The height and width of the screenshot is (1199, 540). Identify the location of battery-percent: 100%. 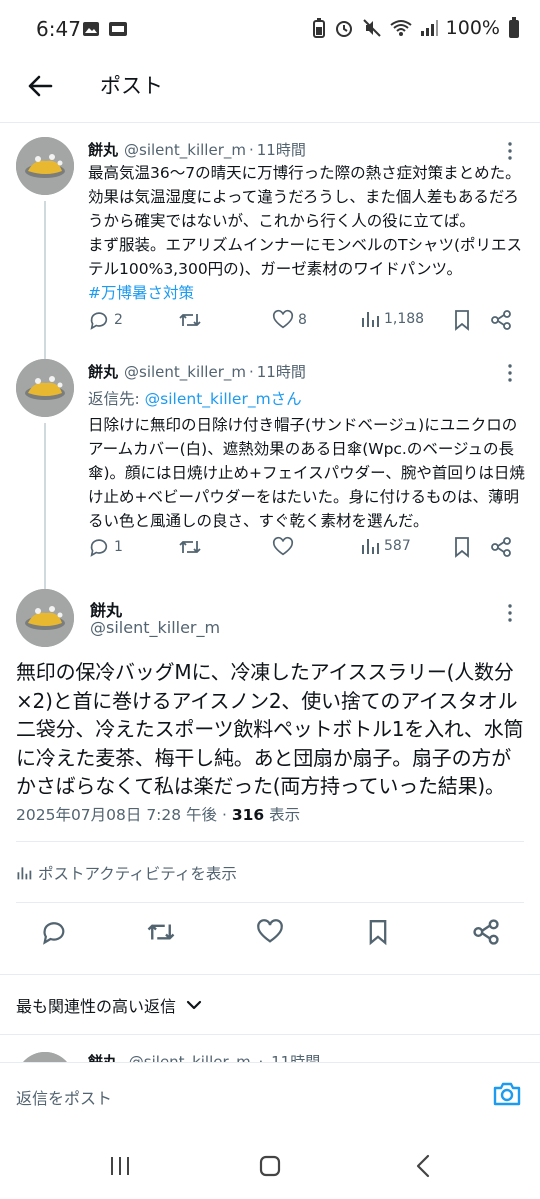
(472, 28).